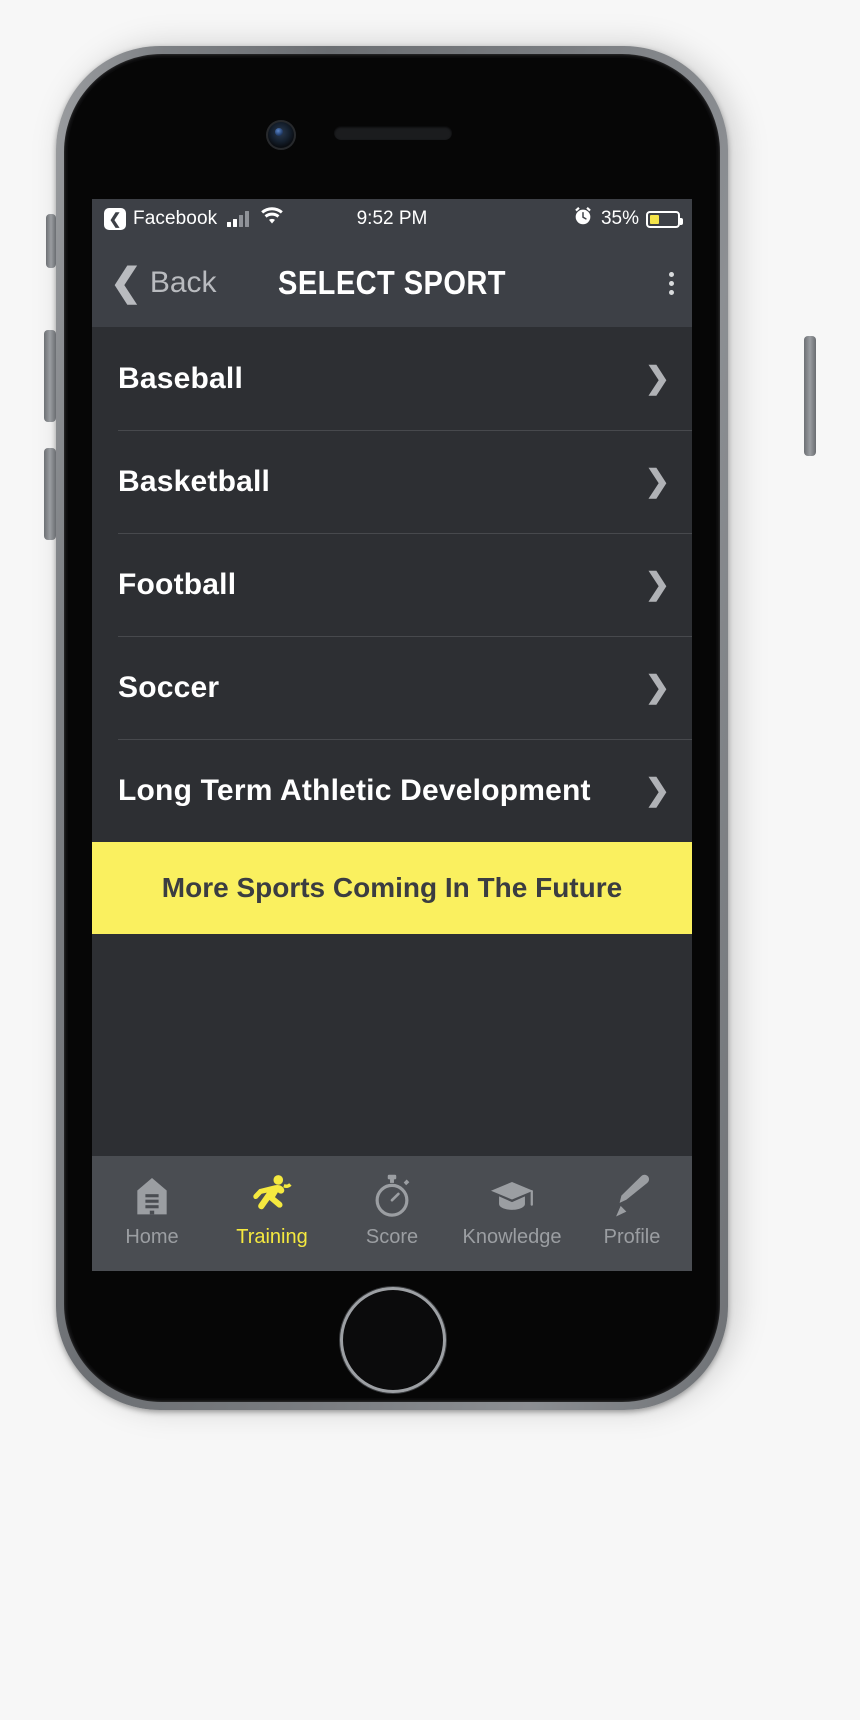  Describe the element at coordinates (238, 219) in the screenshot. I see `cellular-signal-icon` at that location.